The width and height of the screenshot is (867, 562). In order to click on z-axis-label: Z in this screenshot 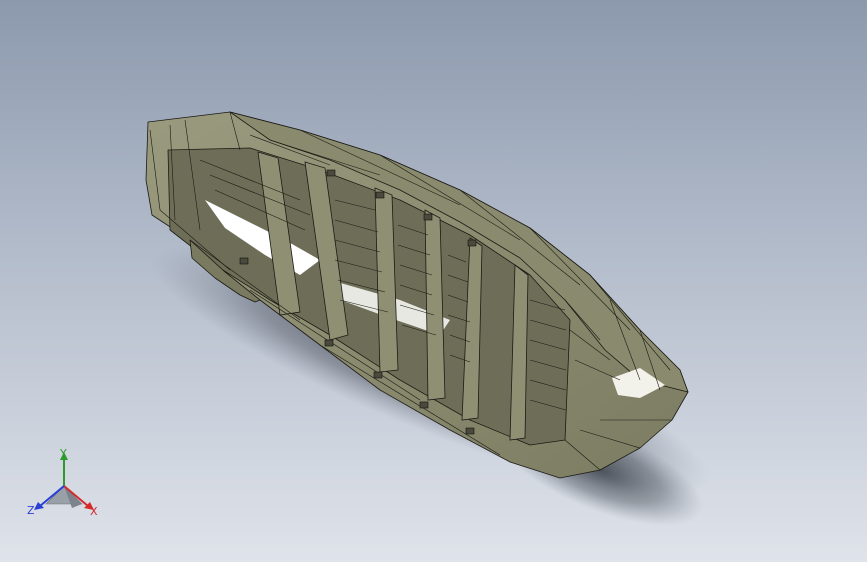, I will do `click(31, 510)`.